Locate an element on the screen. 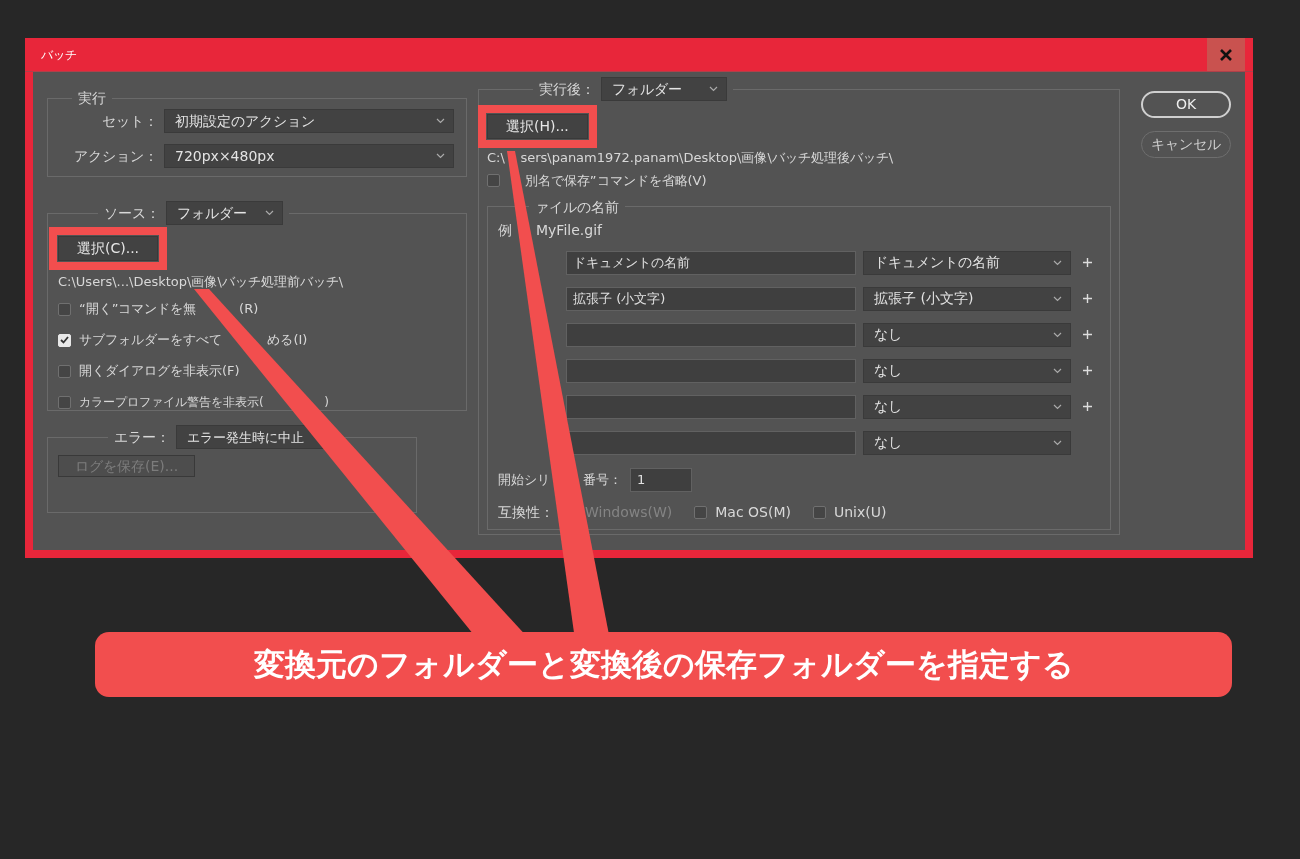 The image size is (1300, 859). example-filename: MyFile.gif is located at coordinates (569, 230).